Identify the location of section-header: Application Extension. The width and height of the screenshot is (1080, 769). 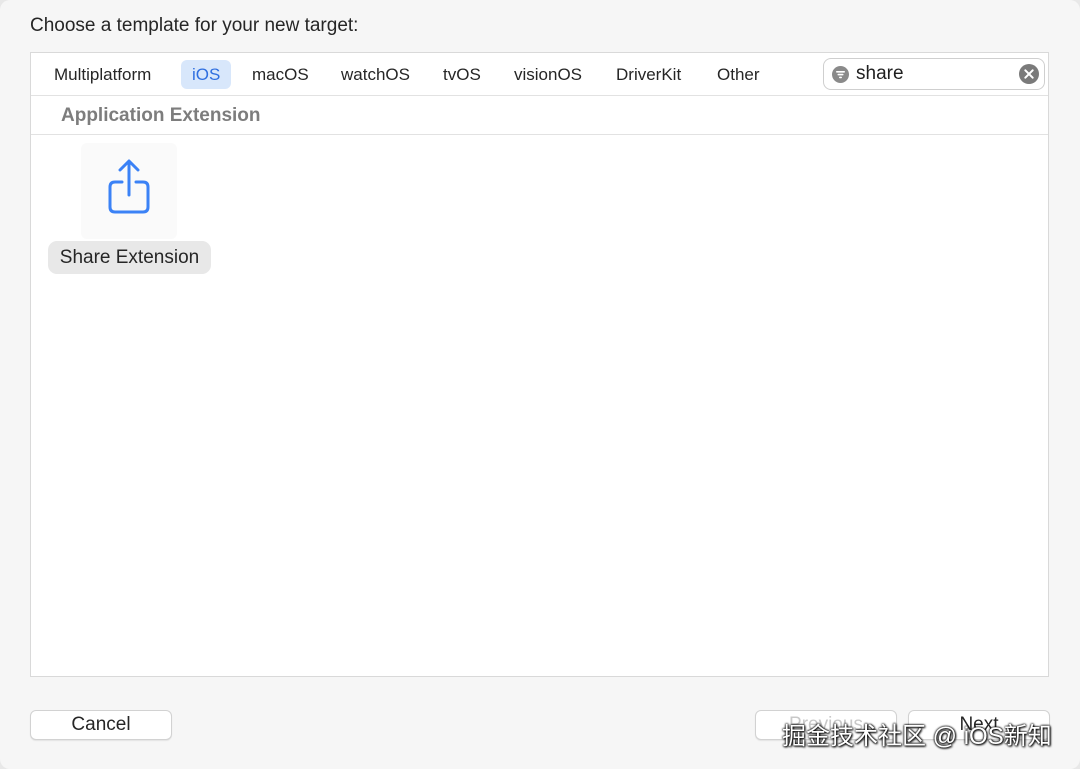
(539, 115).